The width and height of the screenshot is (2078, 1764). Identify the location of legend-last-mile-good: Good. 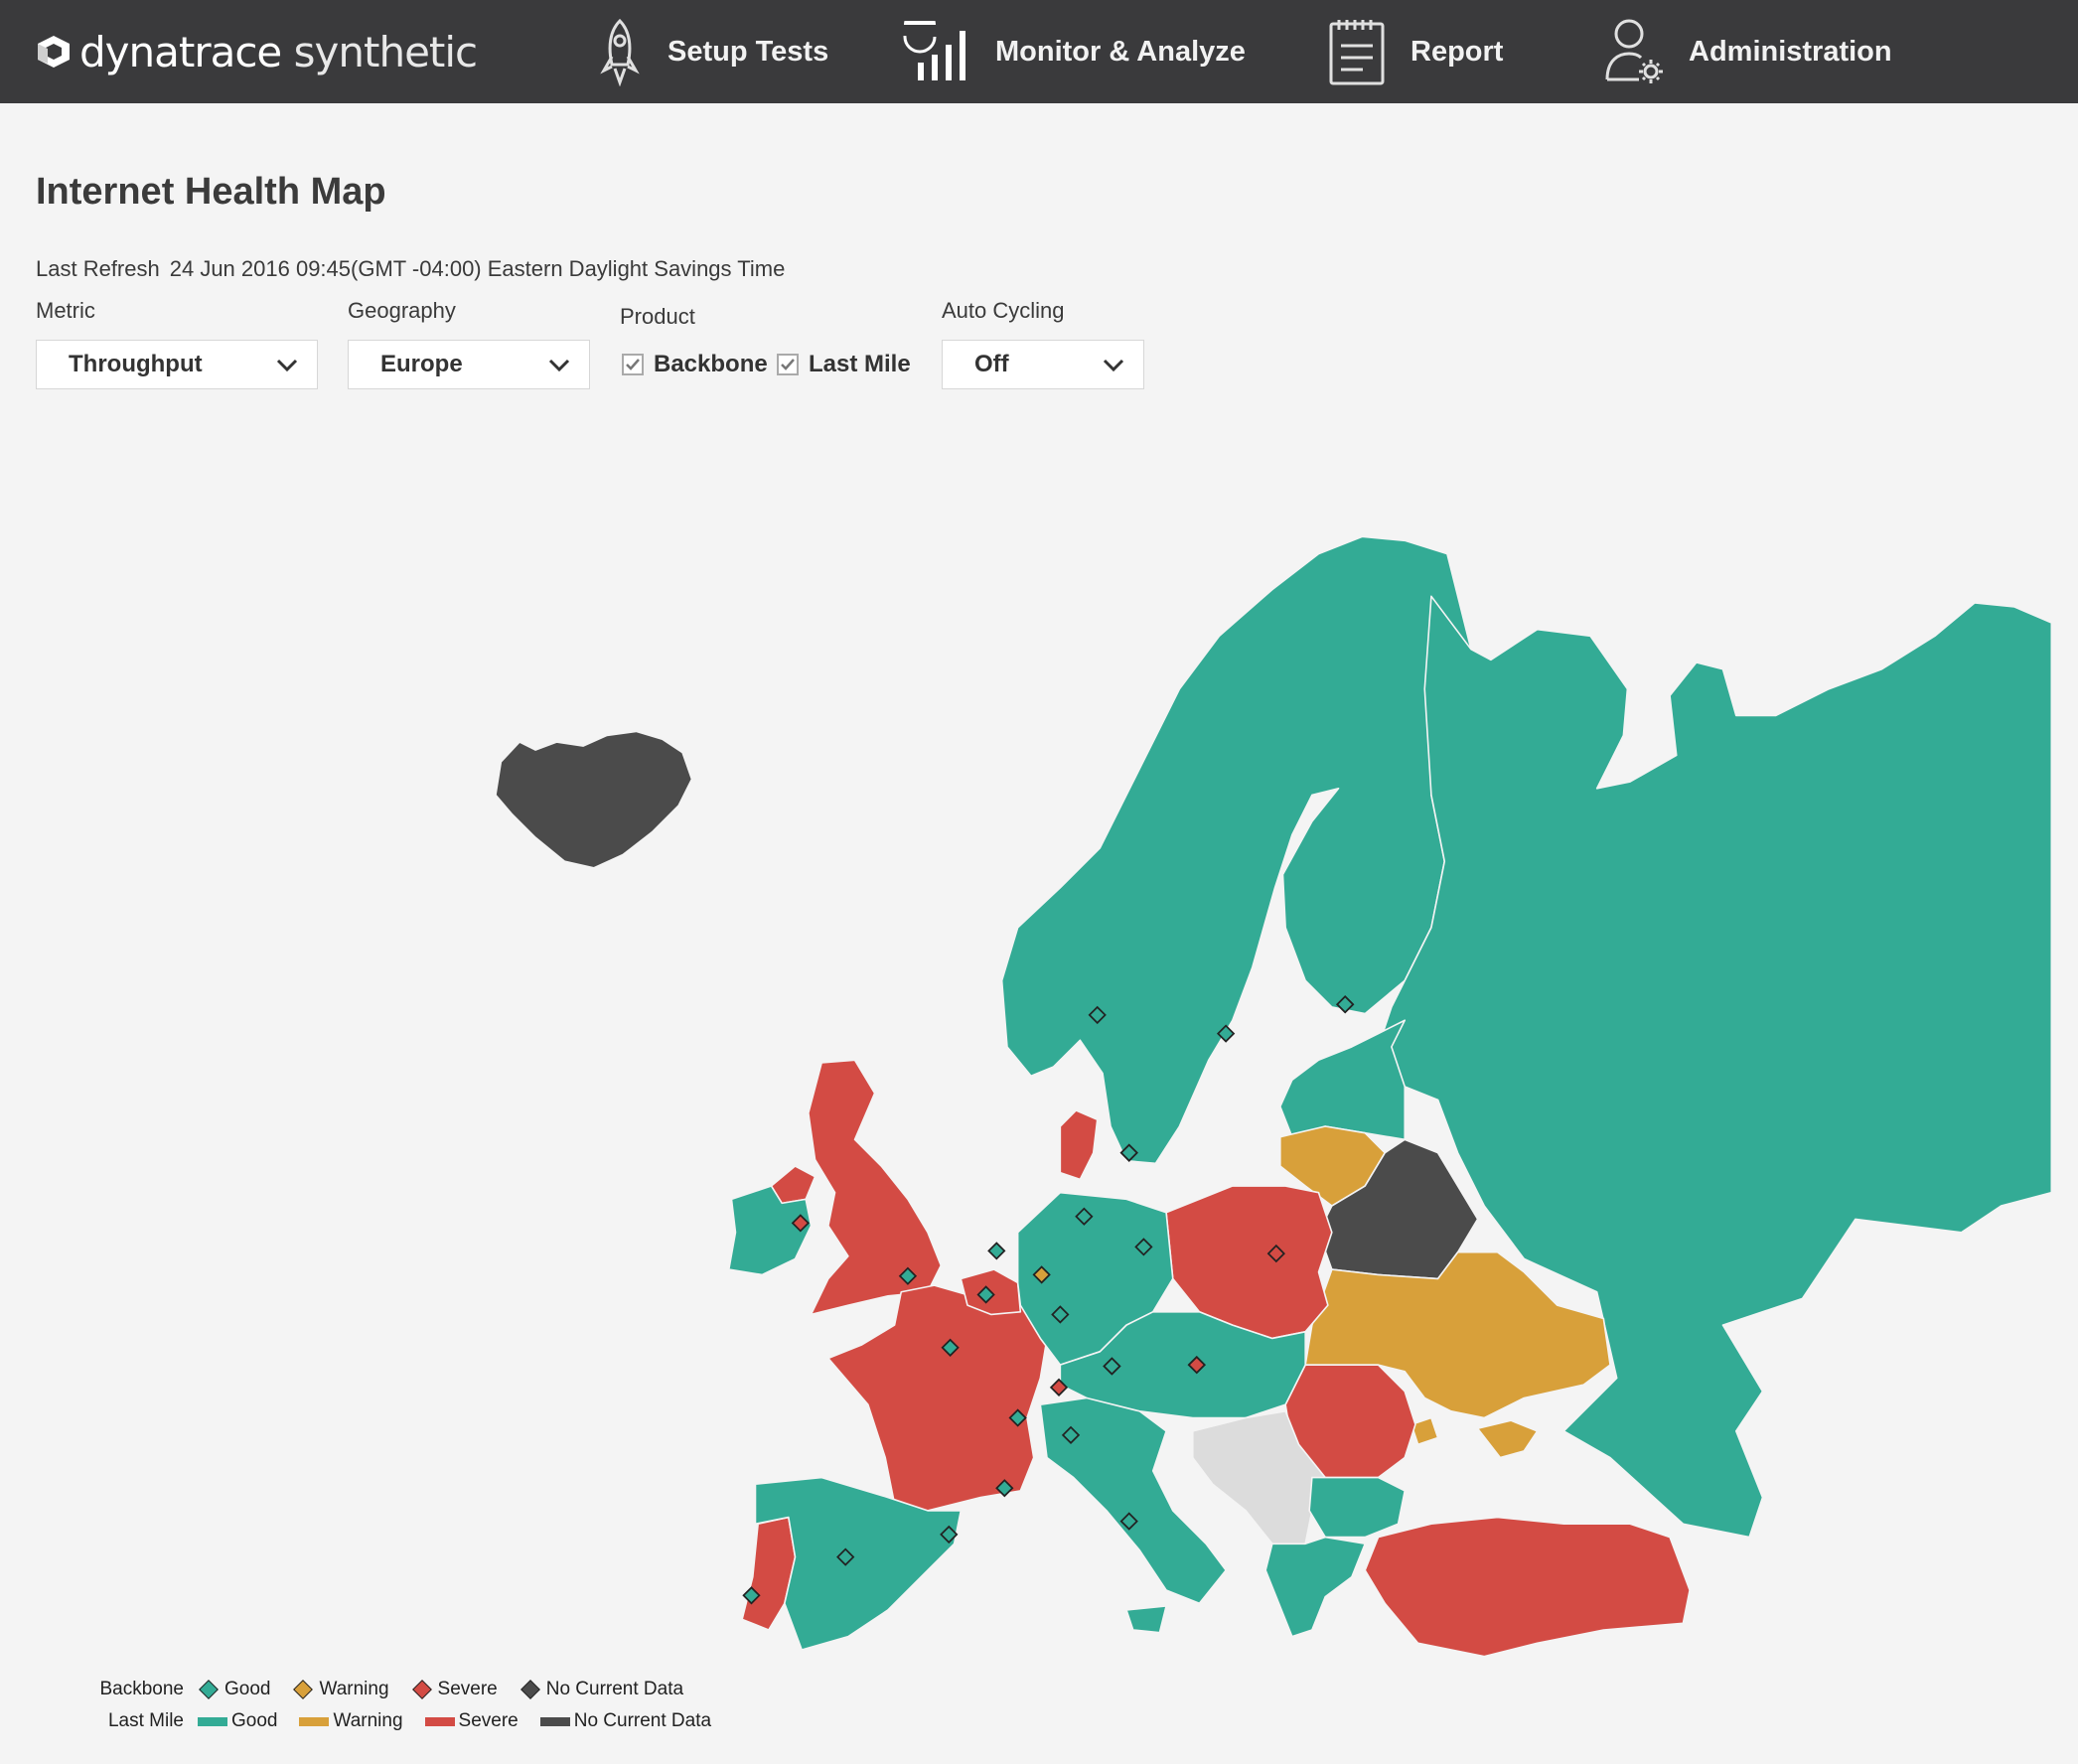
(238, 1721).